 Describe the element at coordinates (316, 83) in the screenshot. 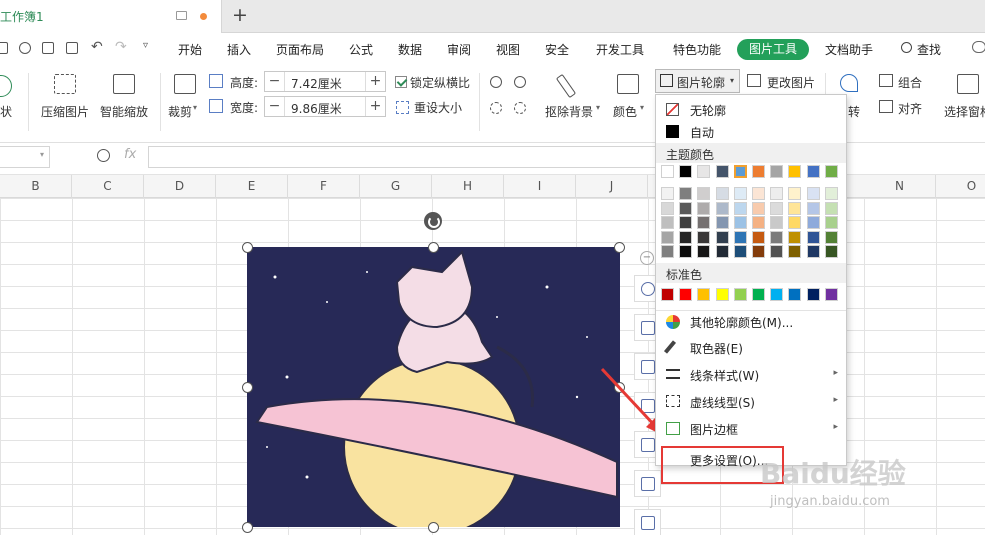

I see `height-value: 7.42厘米` at that location.